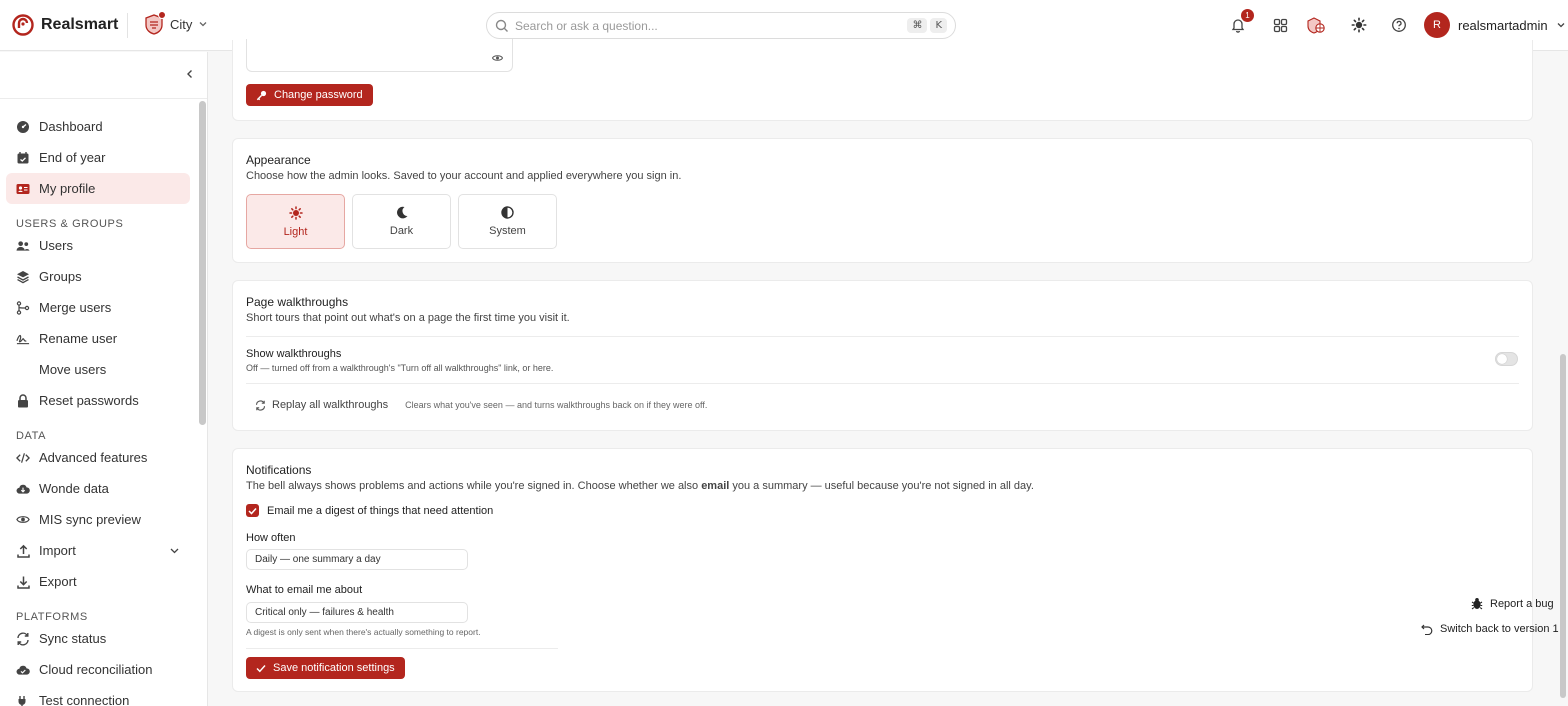  What do you see at coordinates (103, 98) in the screenshot?
I see `sidebar-divider` at bounding box center [103, 98].